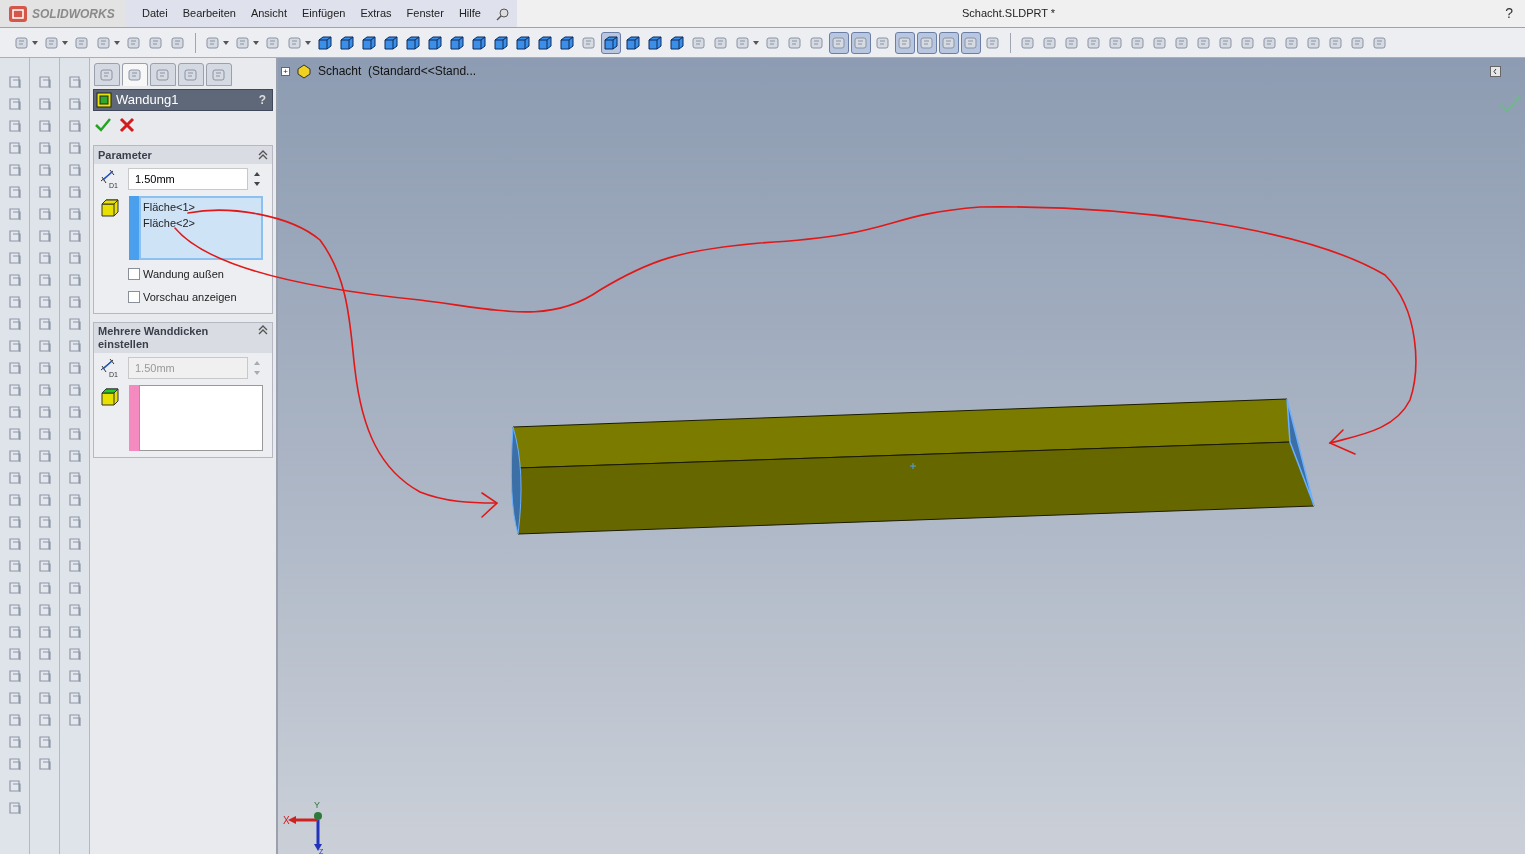 The height and width of the screenshot is (854, 1525). What do you see at coordinates (127, 125) in the screenshot?
I see `cancel-button` at bounding box center [127, 125].